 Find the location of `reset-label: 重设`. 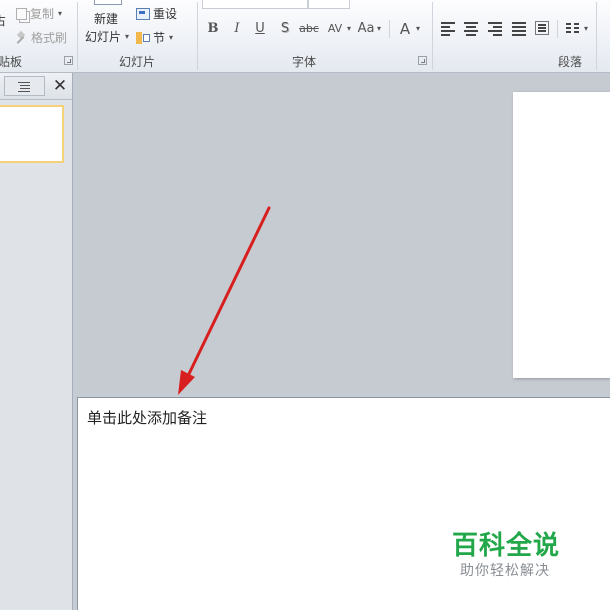

reset-label: 重设 is located at coordinates (165, 14).